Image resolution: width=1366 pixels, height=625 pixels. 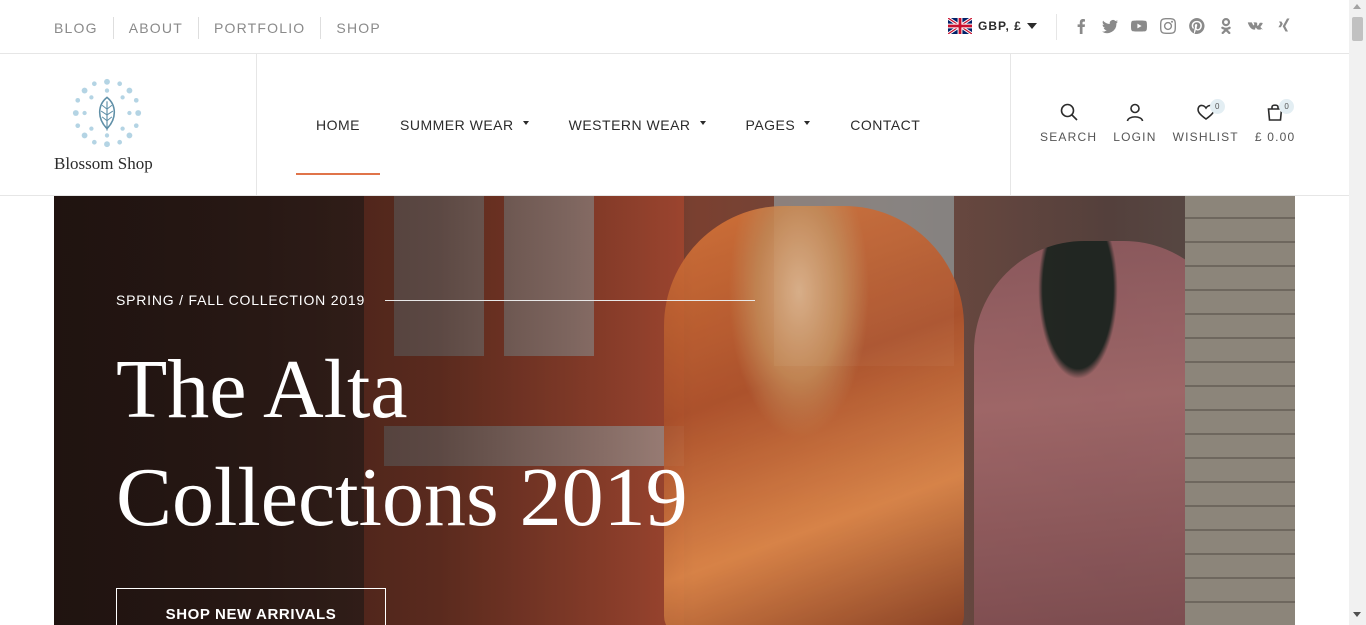 What do you see at coordinates (674, 27) in the screenshot?
I see `top-bar: BLOG ABOUT PORTFOLIO SHOP GBP, £` at bounding box center [674, 27].